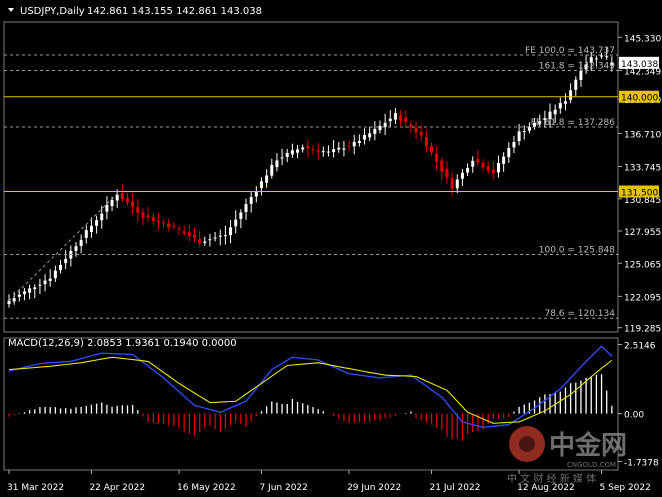 The width and height of the screenshot is (662, 497). I want to click on level-tag-text: 140.000, so click(639, 99).